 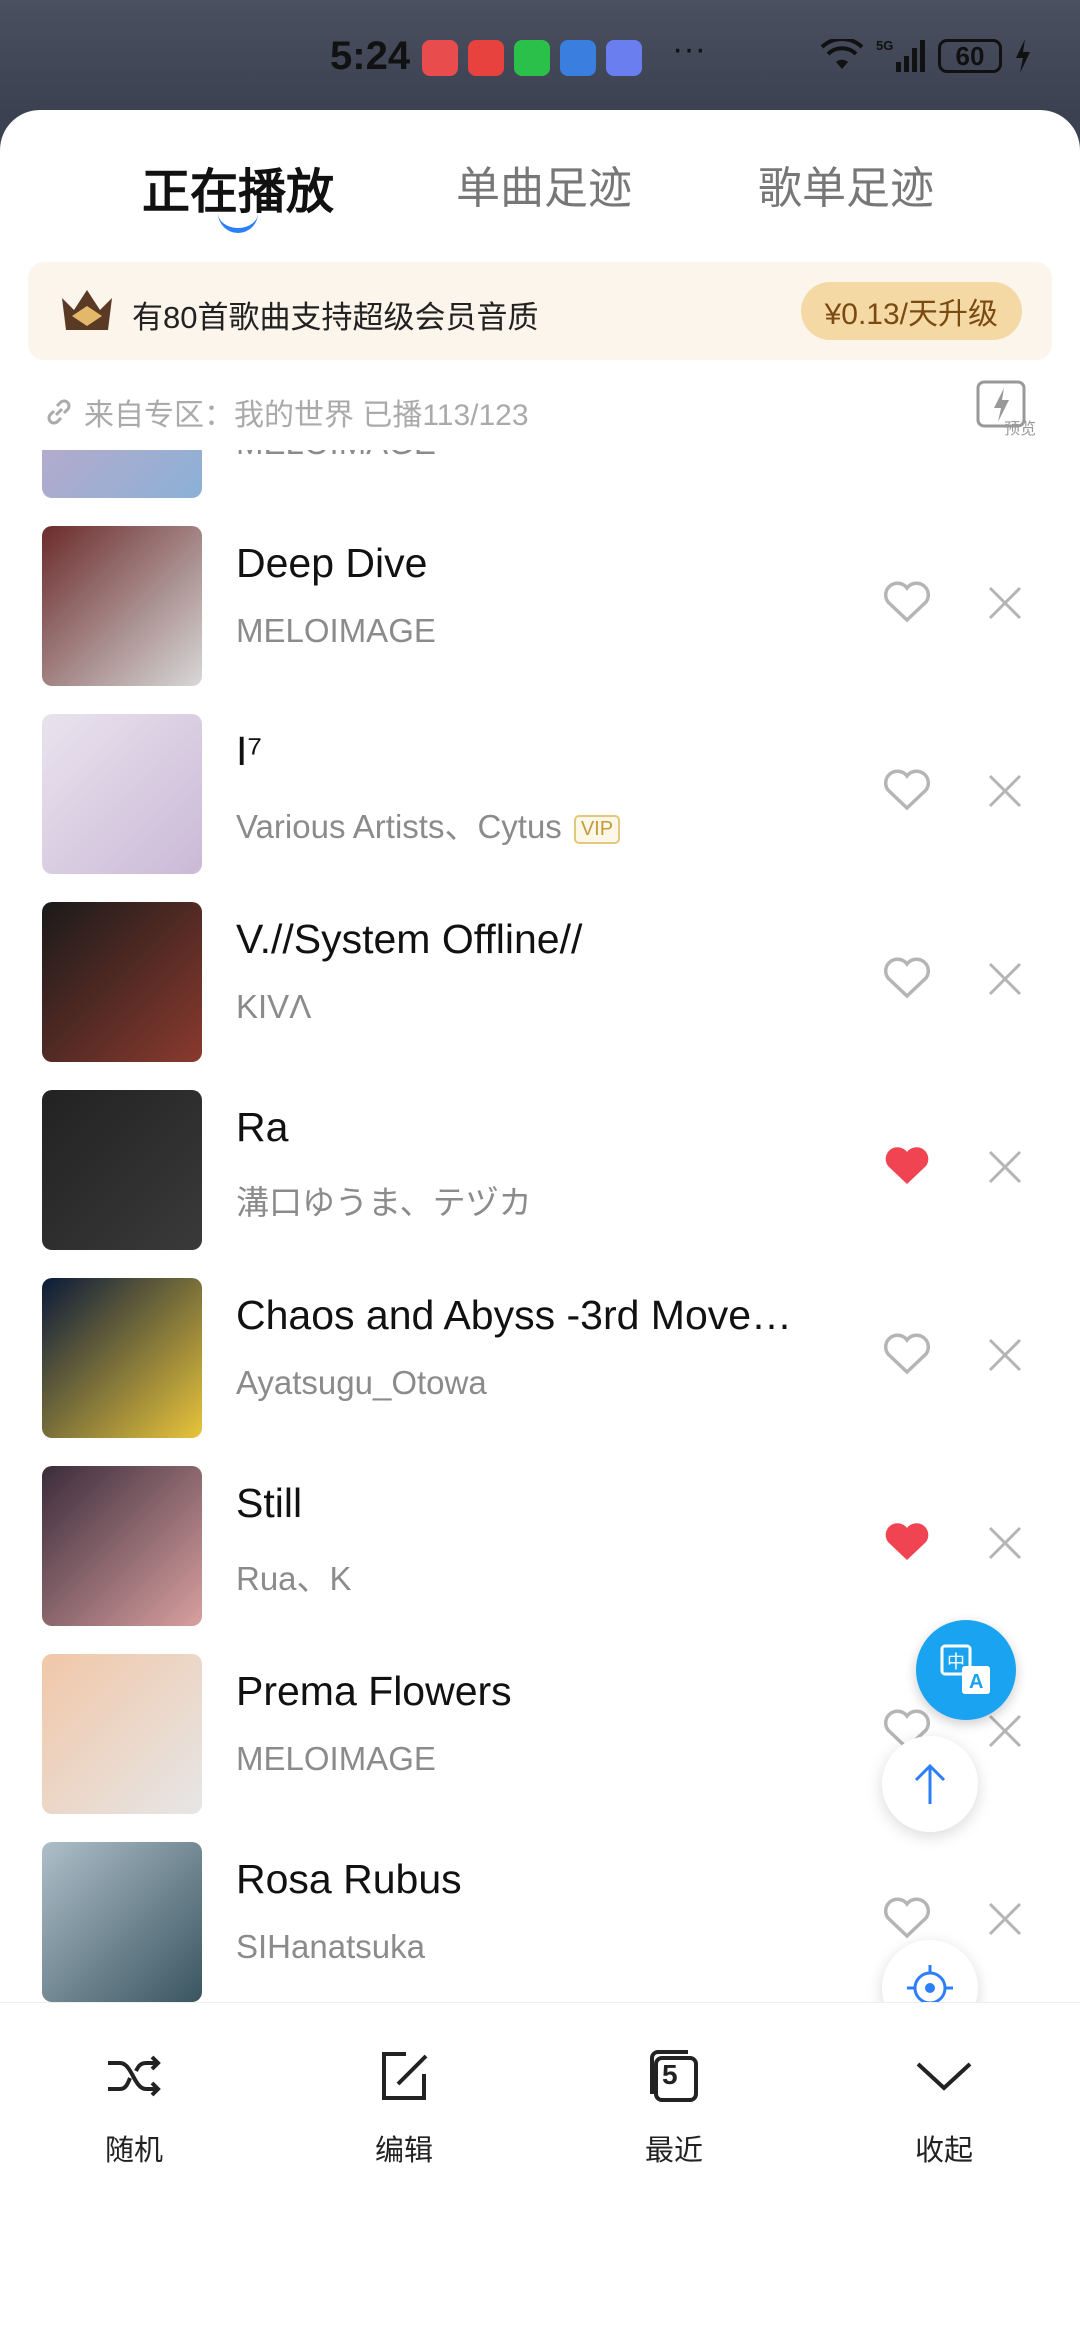 What do you see at coordinates (540, 311) in the screenshot?
I see `vip-banner: 有80首歌曲支持超级会员音质 ¥0.13/天升级` at bounding box center [540, 311].